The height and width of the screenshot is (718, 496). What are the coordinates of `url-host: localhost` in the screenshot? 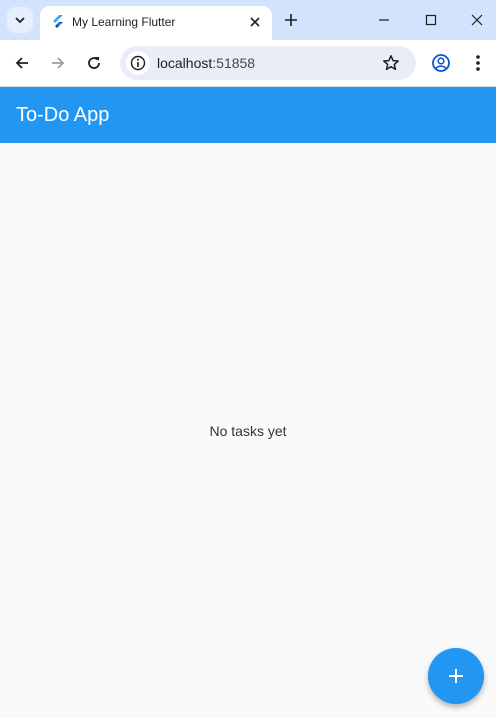 It's located at (185, 63).